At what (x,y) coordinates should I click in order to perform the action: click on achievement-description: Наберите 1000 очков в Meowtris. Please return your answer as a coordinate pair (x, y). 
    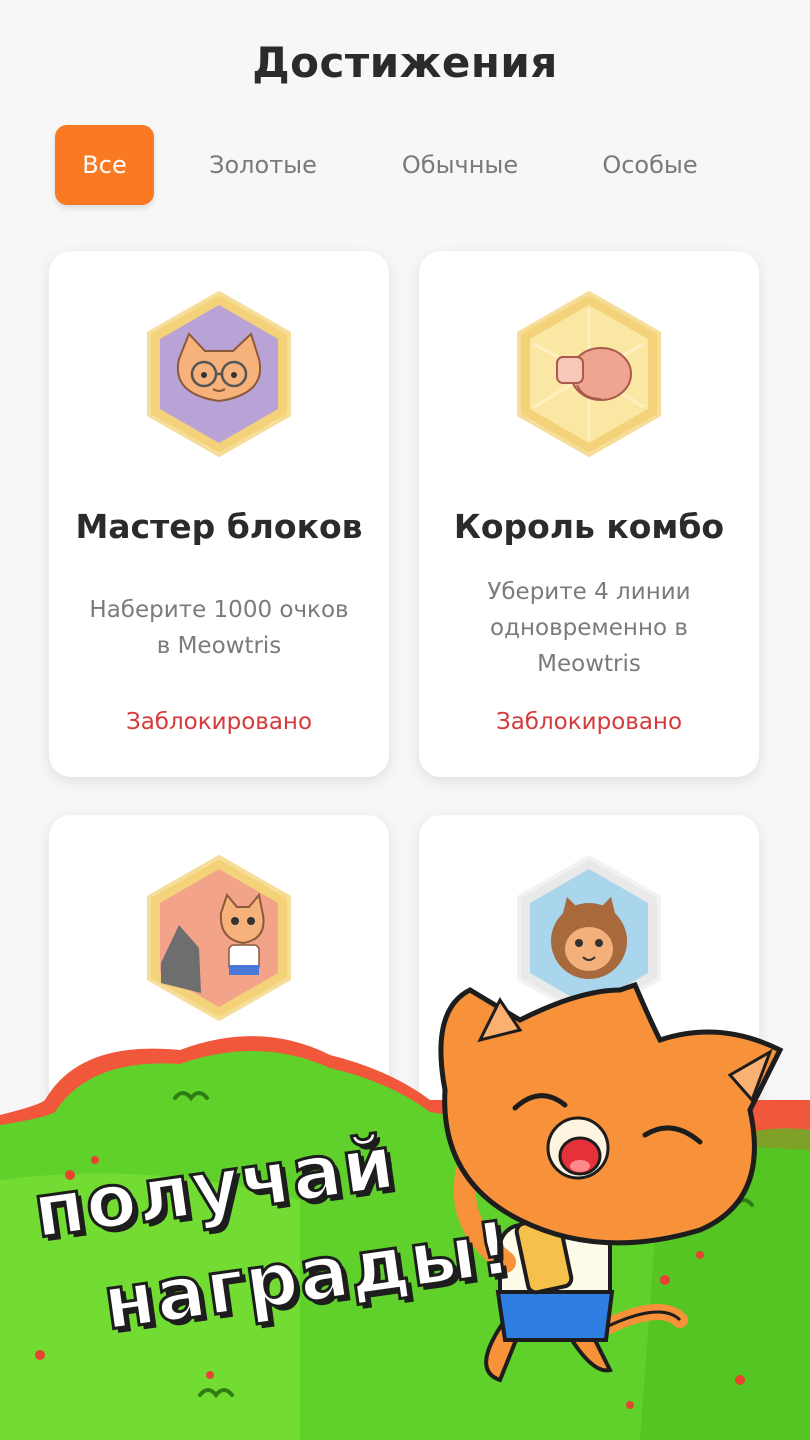
    Looking at the image, I should click on (219, 628).